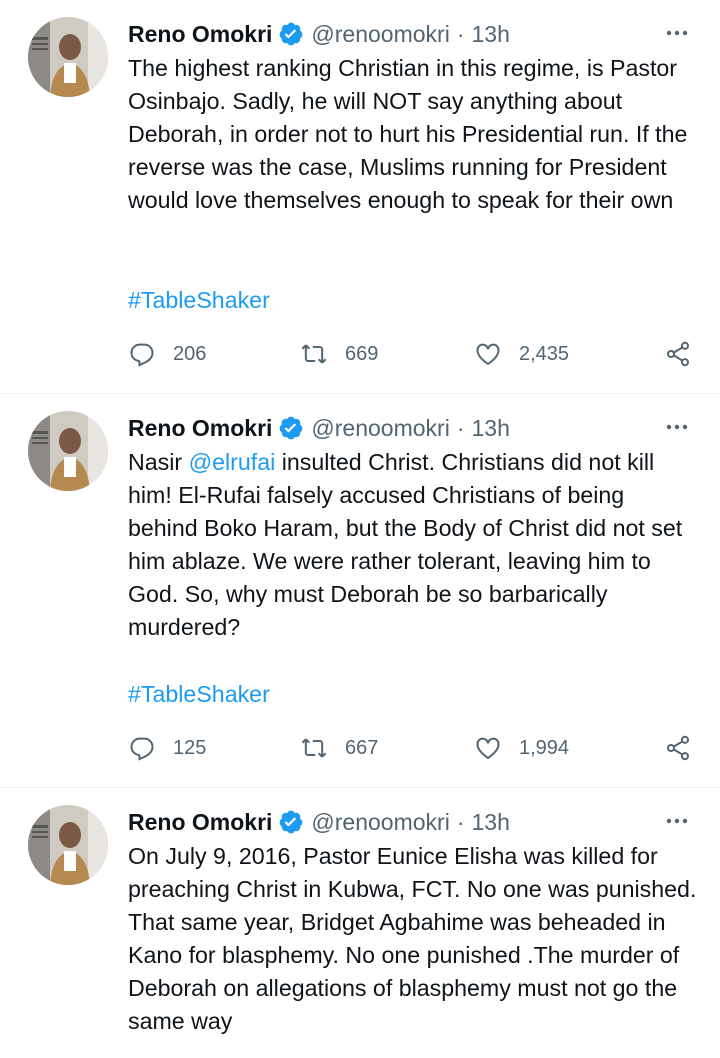 The height and width of the screenshot is (1058, 720). What do you see at coordinates (362, 747) in the screenshot?
I see `retweet-count: 667` at bounding box center [362, 747].